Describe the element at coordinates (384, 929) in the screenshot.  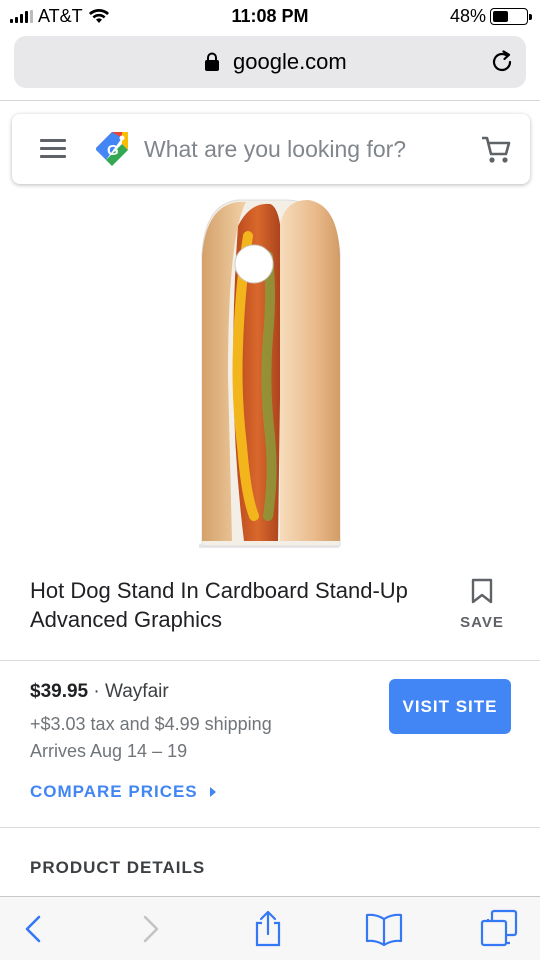
I see `bookmarks-icon` at that location.